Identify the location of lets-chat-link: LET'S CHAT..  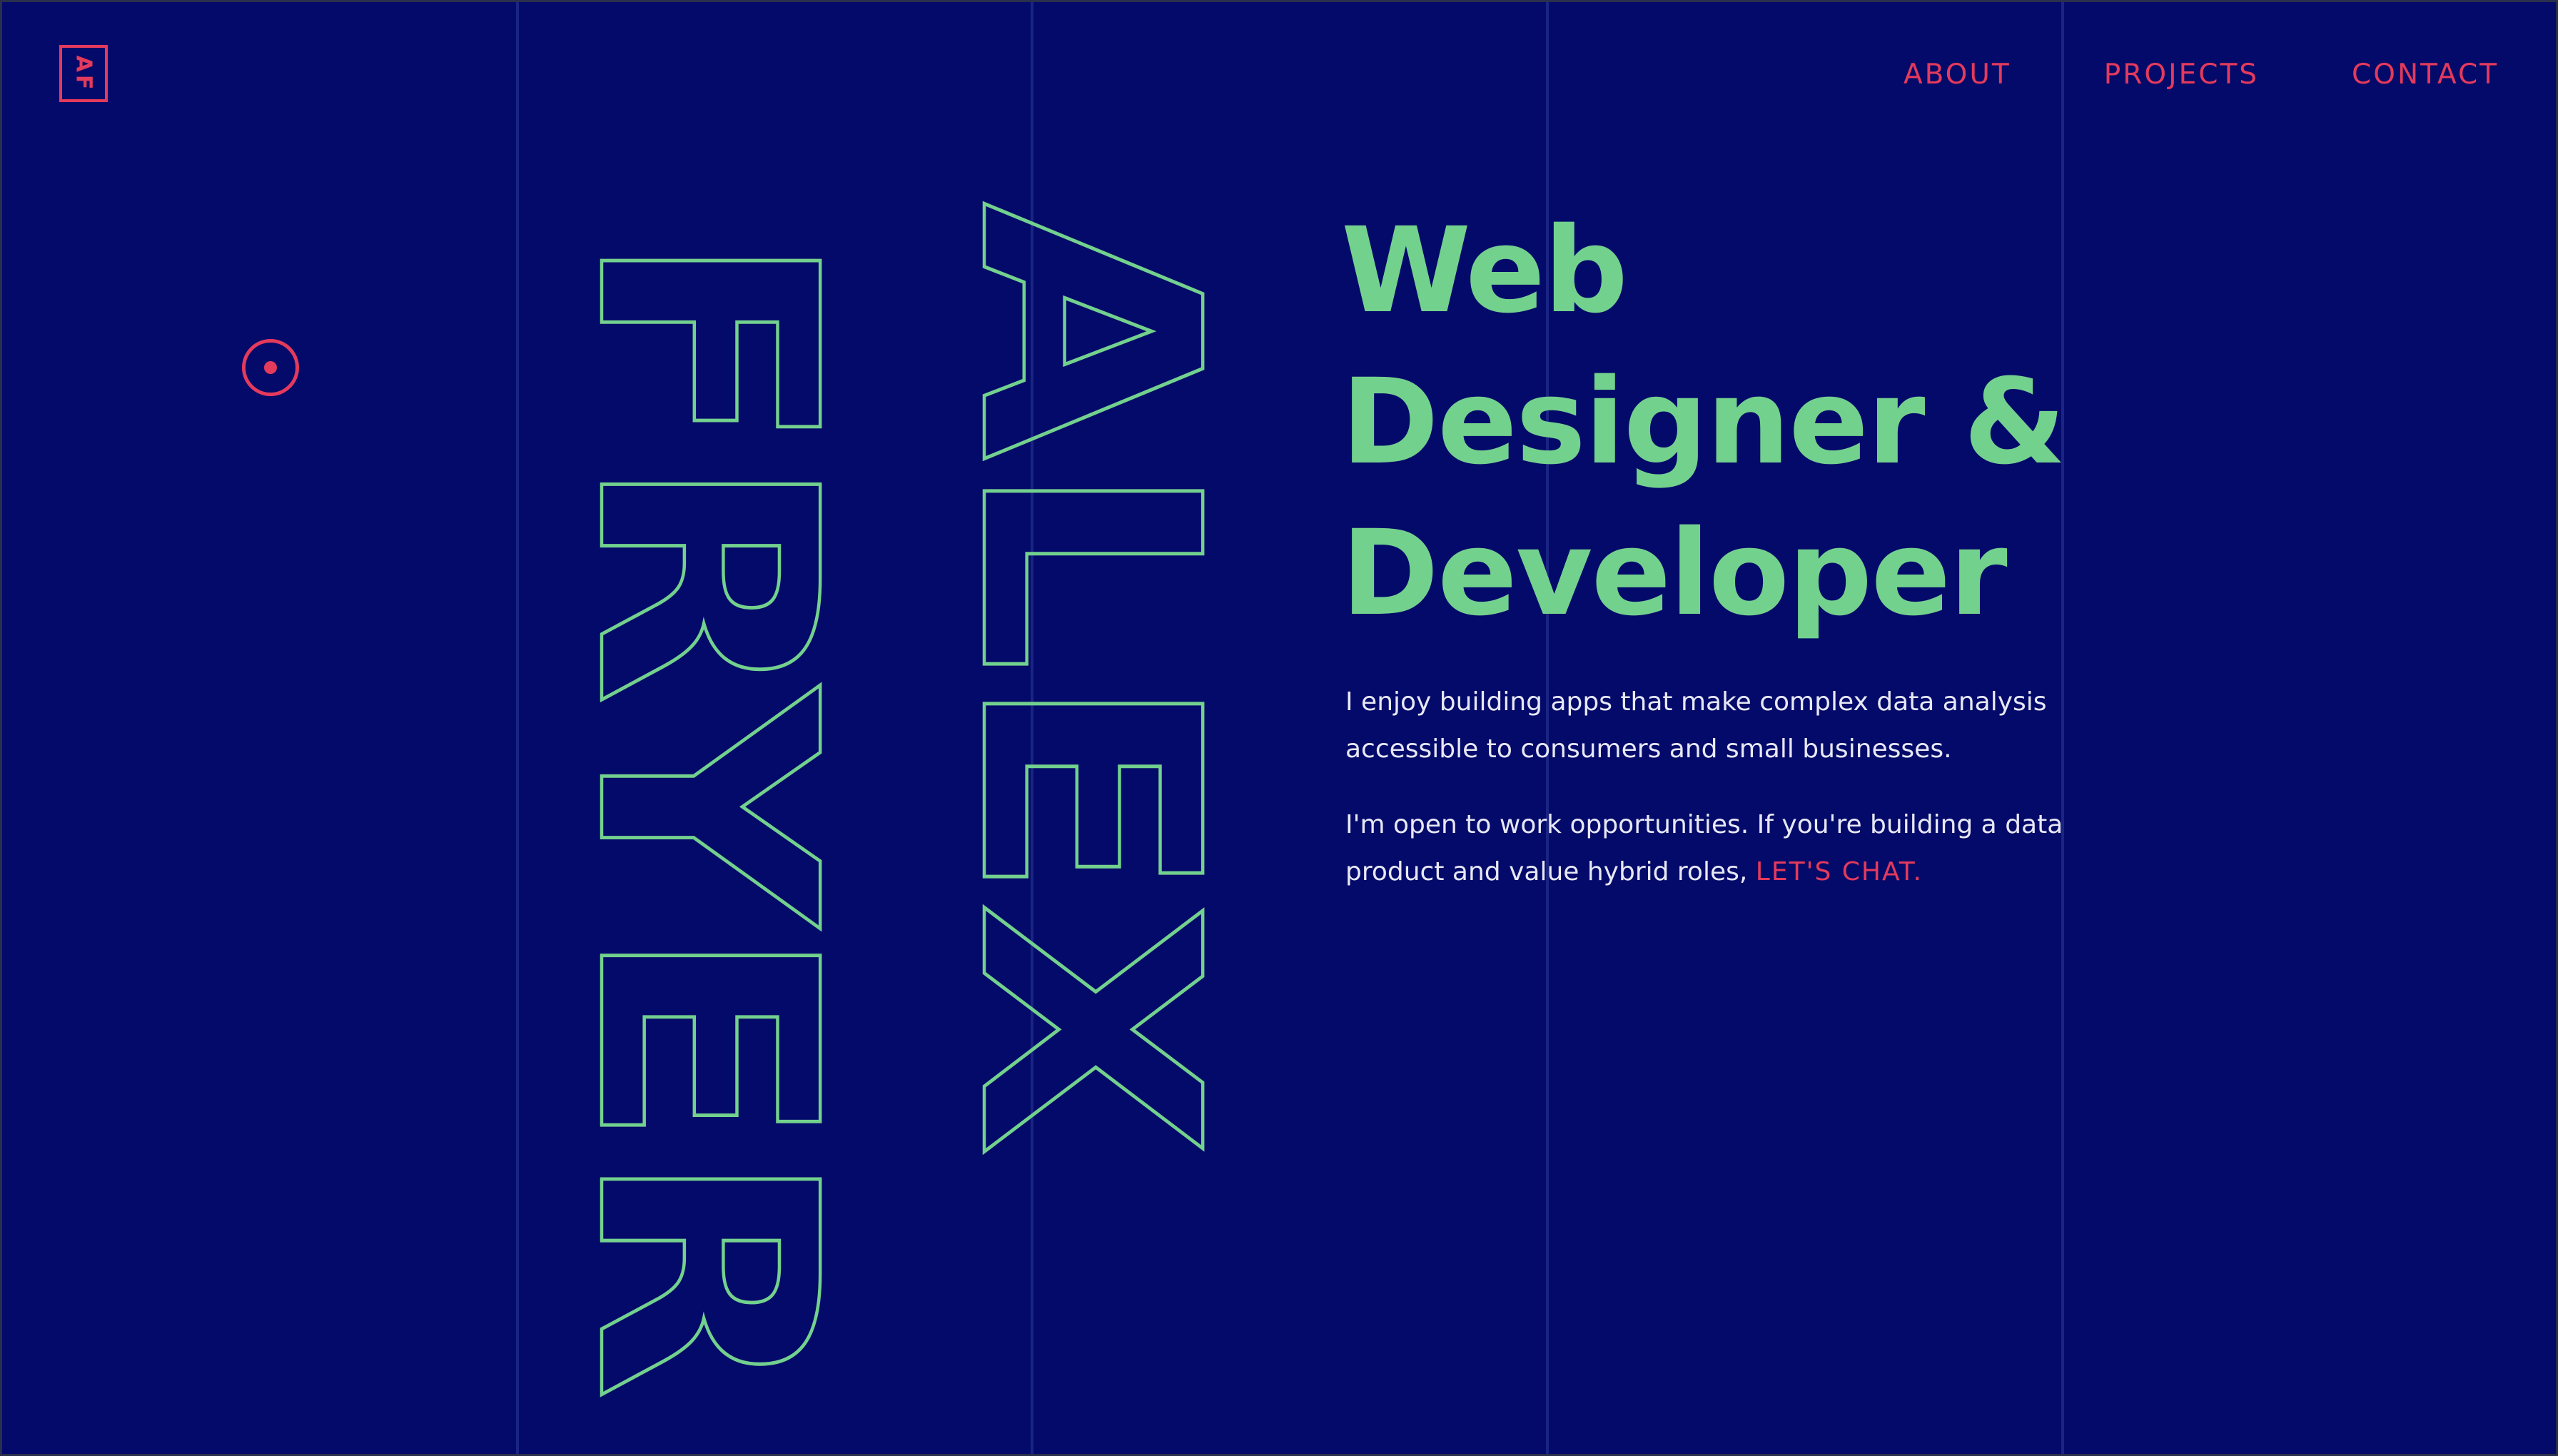
(1840, 871).